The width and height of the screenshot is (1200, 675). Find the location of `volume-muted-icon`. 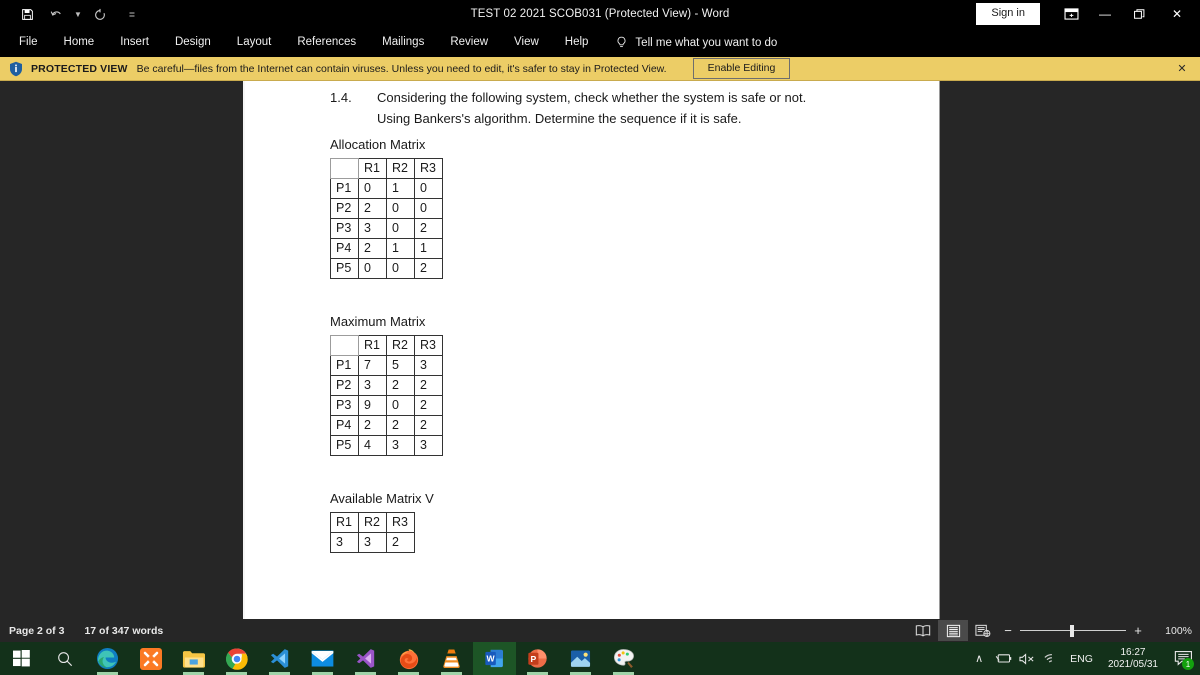

volume-muted-icon is located at coordinates (1027, 658).